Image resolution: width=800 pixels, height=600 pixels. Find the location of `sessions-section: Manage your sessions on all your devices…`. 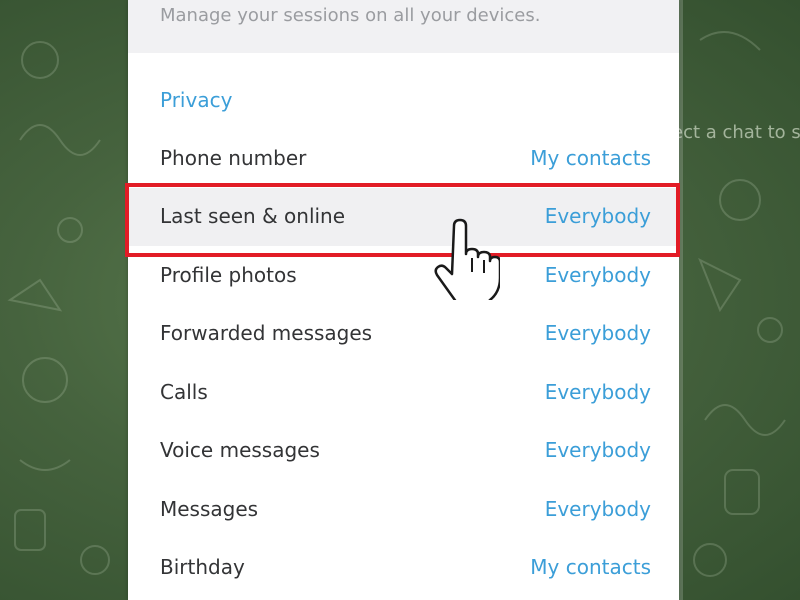

sessions-section: Manage your sessions on all your devices… is located at coordinates (403, 26).